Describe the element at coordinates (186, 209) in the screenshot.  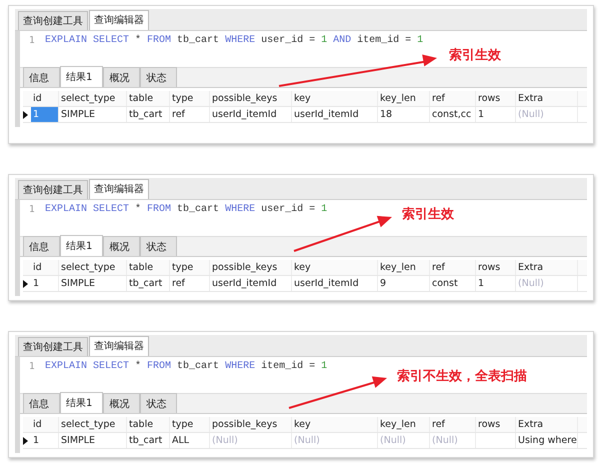
I see `code-line: EXPLAIN SELECT * FROM tb_cart WHERE user_id = 1` at that location.